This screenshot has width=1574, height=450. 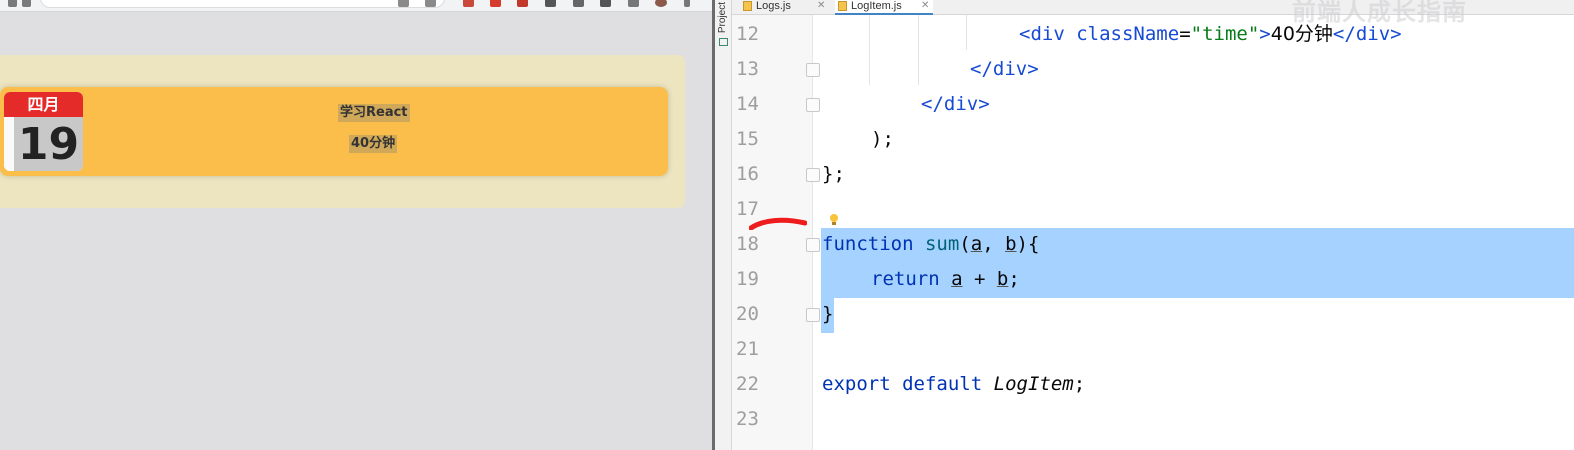 I want to click on line-number: 19, so click(x=747, y=279).